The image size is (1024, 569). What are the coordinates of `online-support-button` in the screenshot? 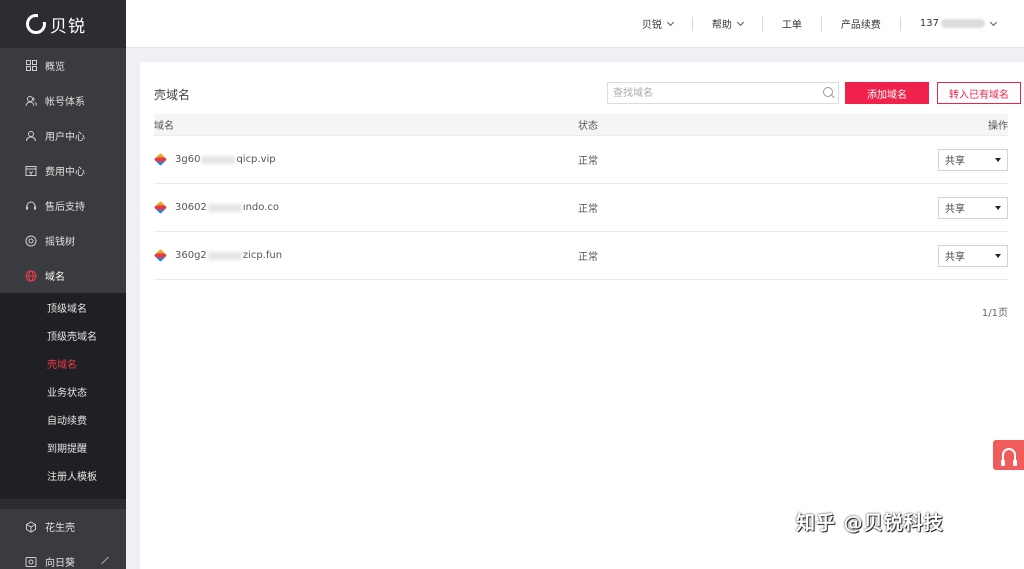 It's located at (1008, 455).